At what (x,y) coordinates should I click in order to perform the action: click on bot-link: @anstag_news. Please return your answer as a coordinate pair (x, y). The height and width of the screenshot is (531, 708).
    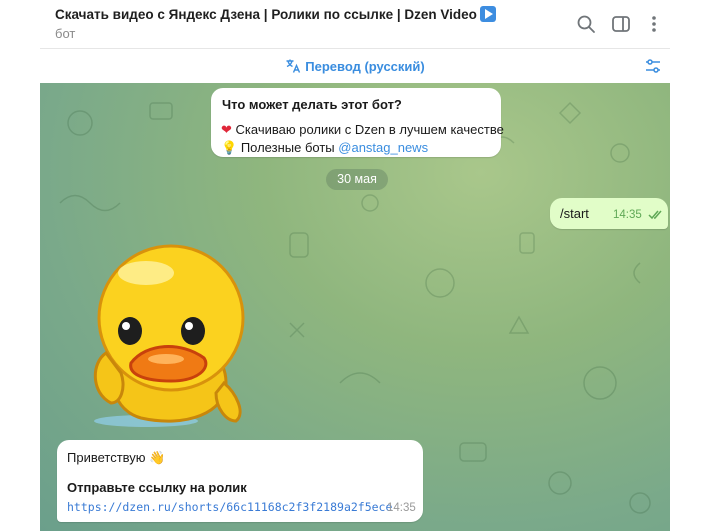
    Looking at the image, I should click on (383, 147).